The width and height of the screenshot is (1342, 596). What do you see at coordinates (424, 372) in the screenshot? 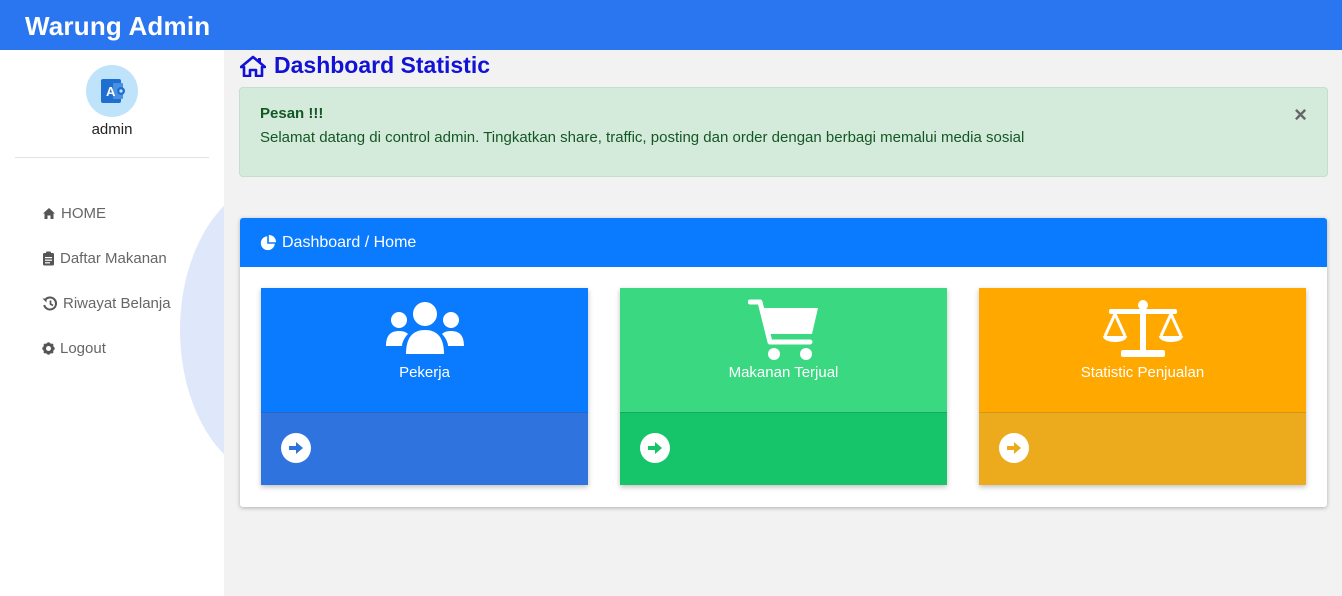
I see `card-label: Pekerja` at bounding box center [424, 372].